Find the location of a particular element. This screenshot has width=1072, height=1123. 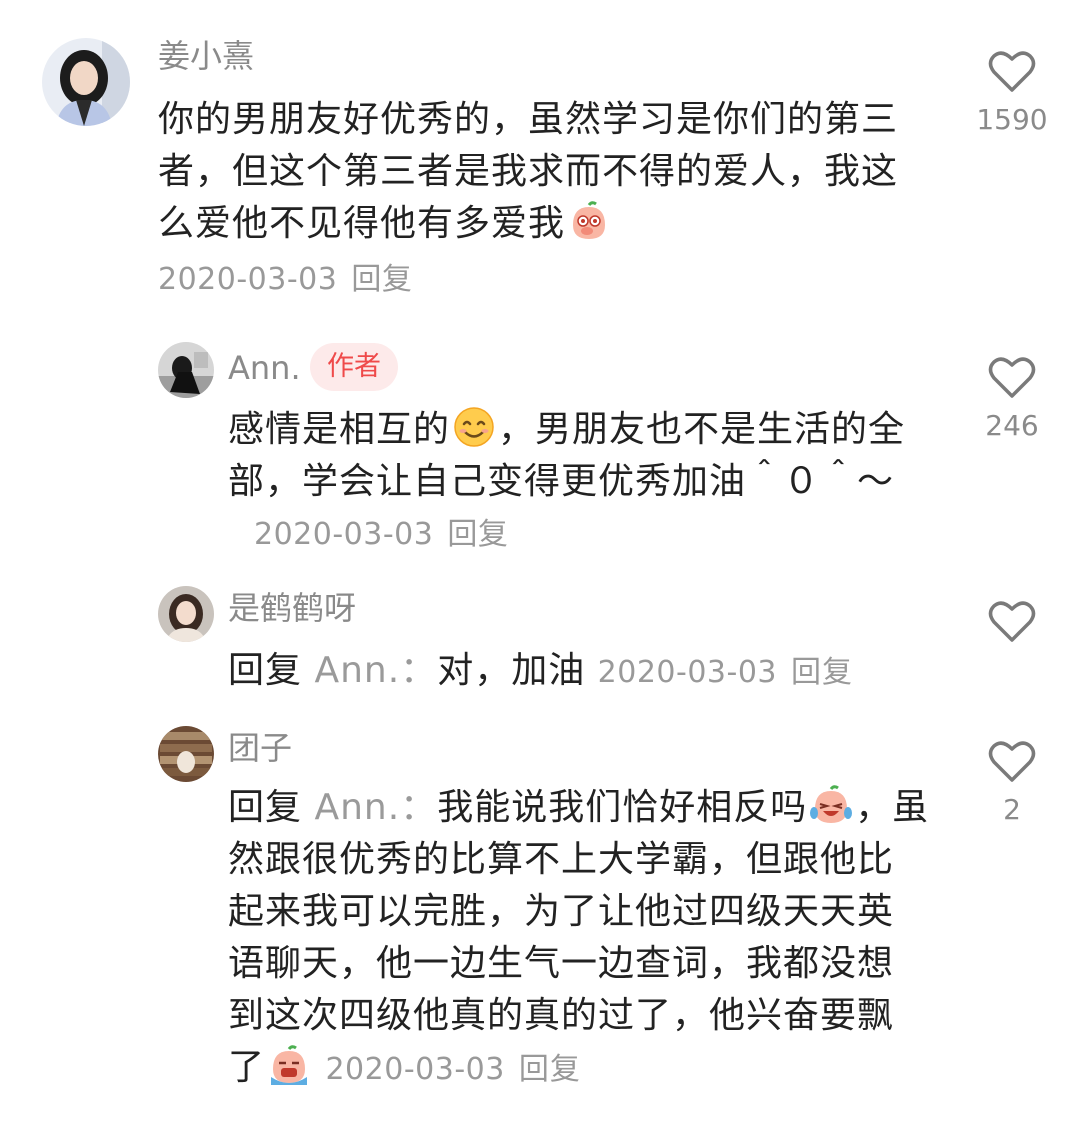

crying-peach-emoji is located at coordinates (289, 1065).